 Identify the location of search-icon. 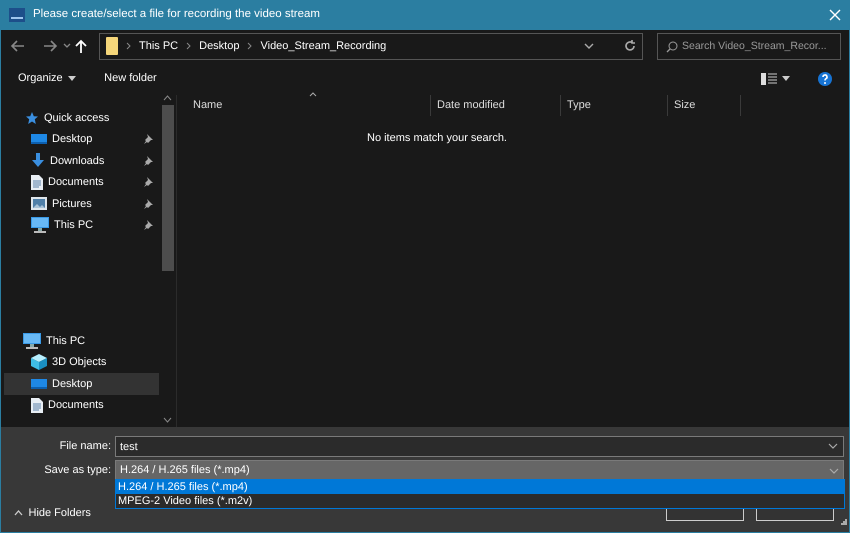
(672, 46).